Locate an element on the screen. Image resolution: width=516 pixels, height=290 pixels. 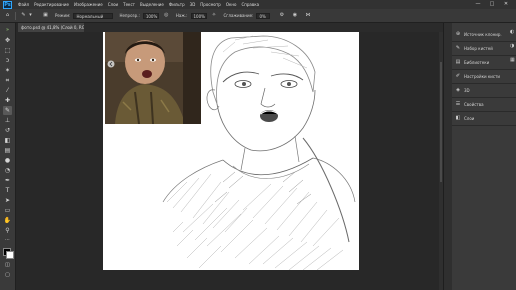
dodge-icon: ◔ is located at coordinates (7, 170).